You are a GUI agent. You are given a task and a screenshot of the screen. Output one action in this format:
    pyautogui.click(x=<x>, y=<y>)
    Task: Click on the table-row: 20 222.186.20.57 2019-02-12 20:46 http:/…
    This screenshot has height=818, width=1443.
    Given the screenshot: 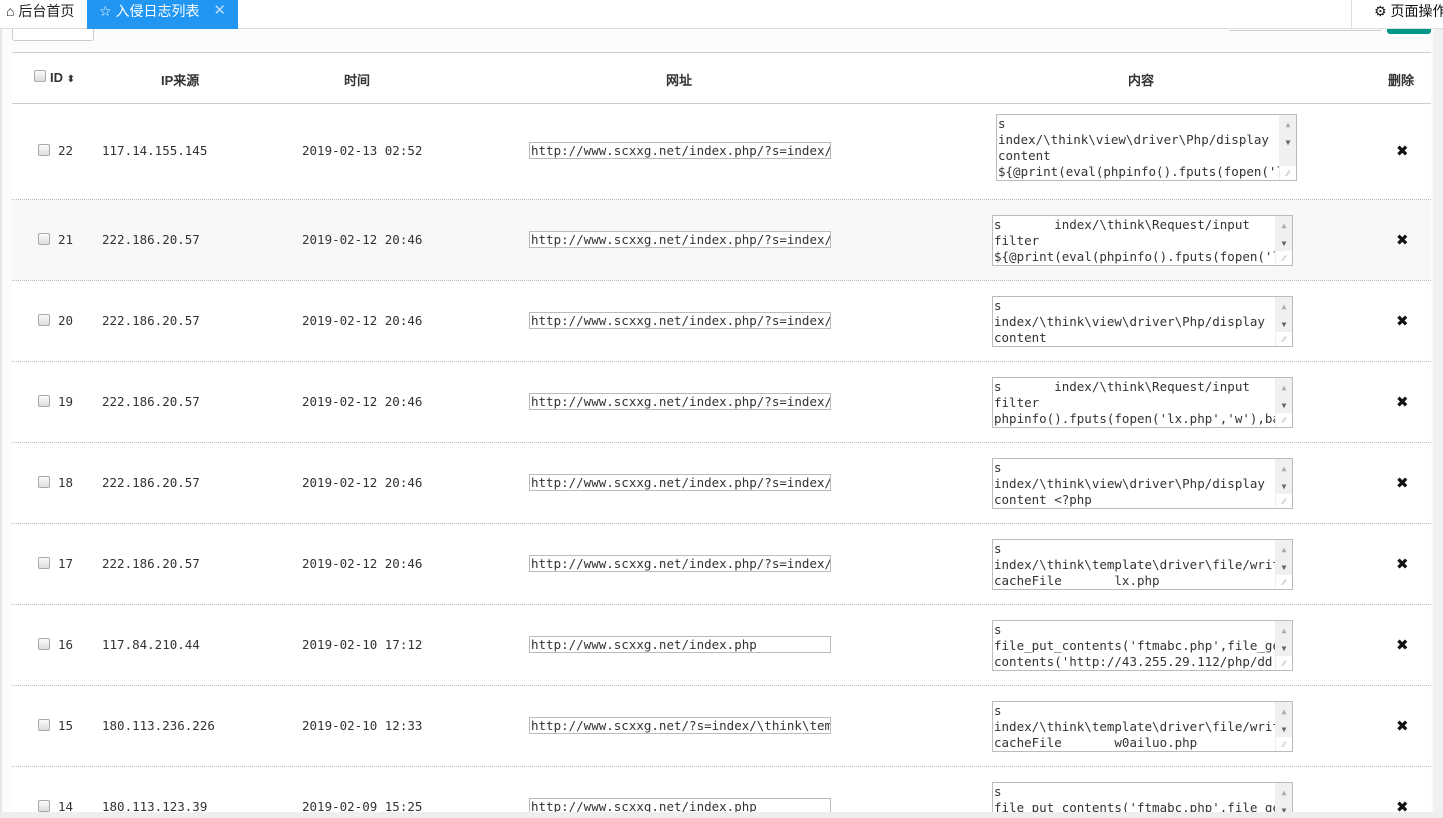 What is the action you would take?
    pyautogui.click(x=721, y=321)
    